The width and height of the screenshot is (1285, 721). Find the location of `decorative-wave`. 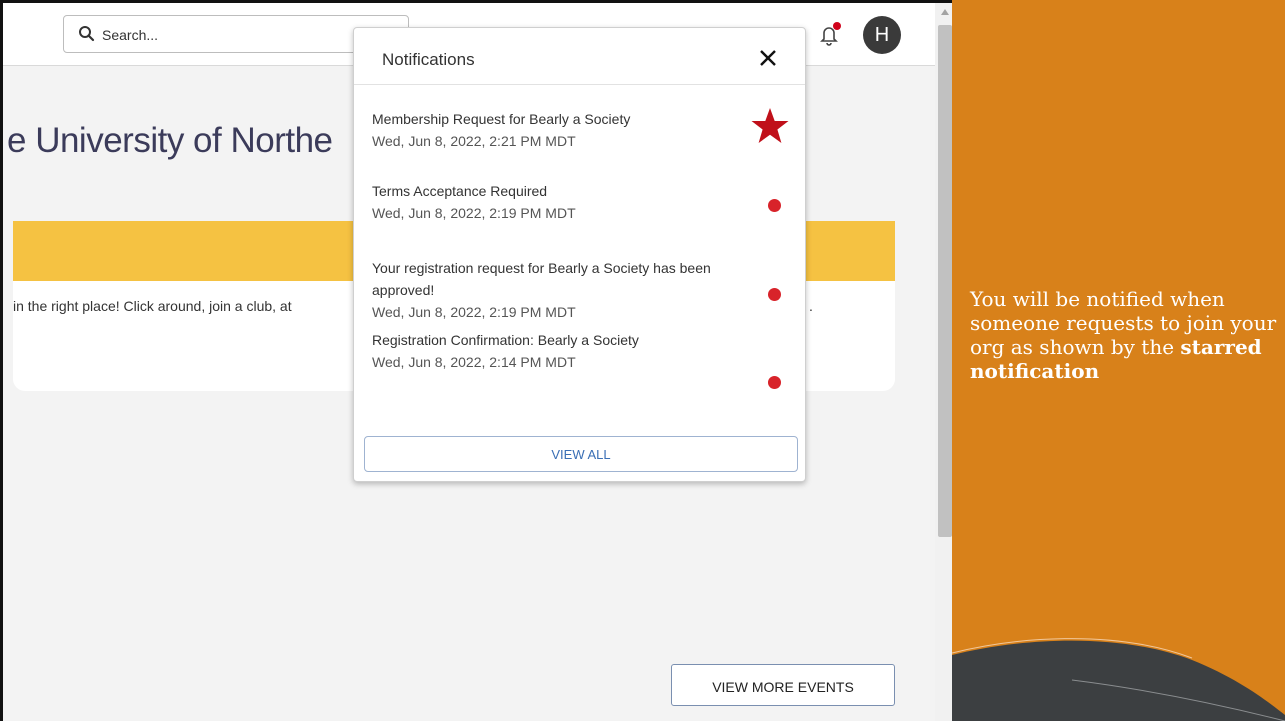

decorative-wave is located at coordinates (1118, 679).